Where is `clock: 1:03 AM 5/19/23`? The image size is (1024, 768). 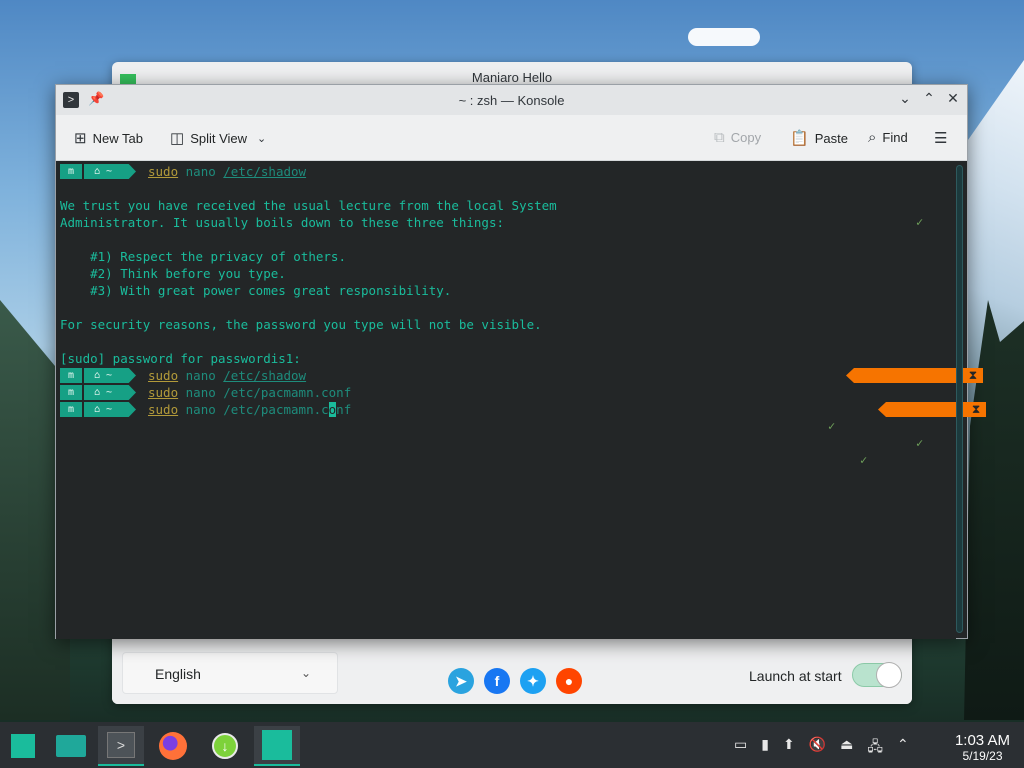
clock: 1:03 AM 5/19/23 is located at coordinates (982, 747).